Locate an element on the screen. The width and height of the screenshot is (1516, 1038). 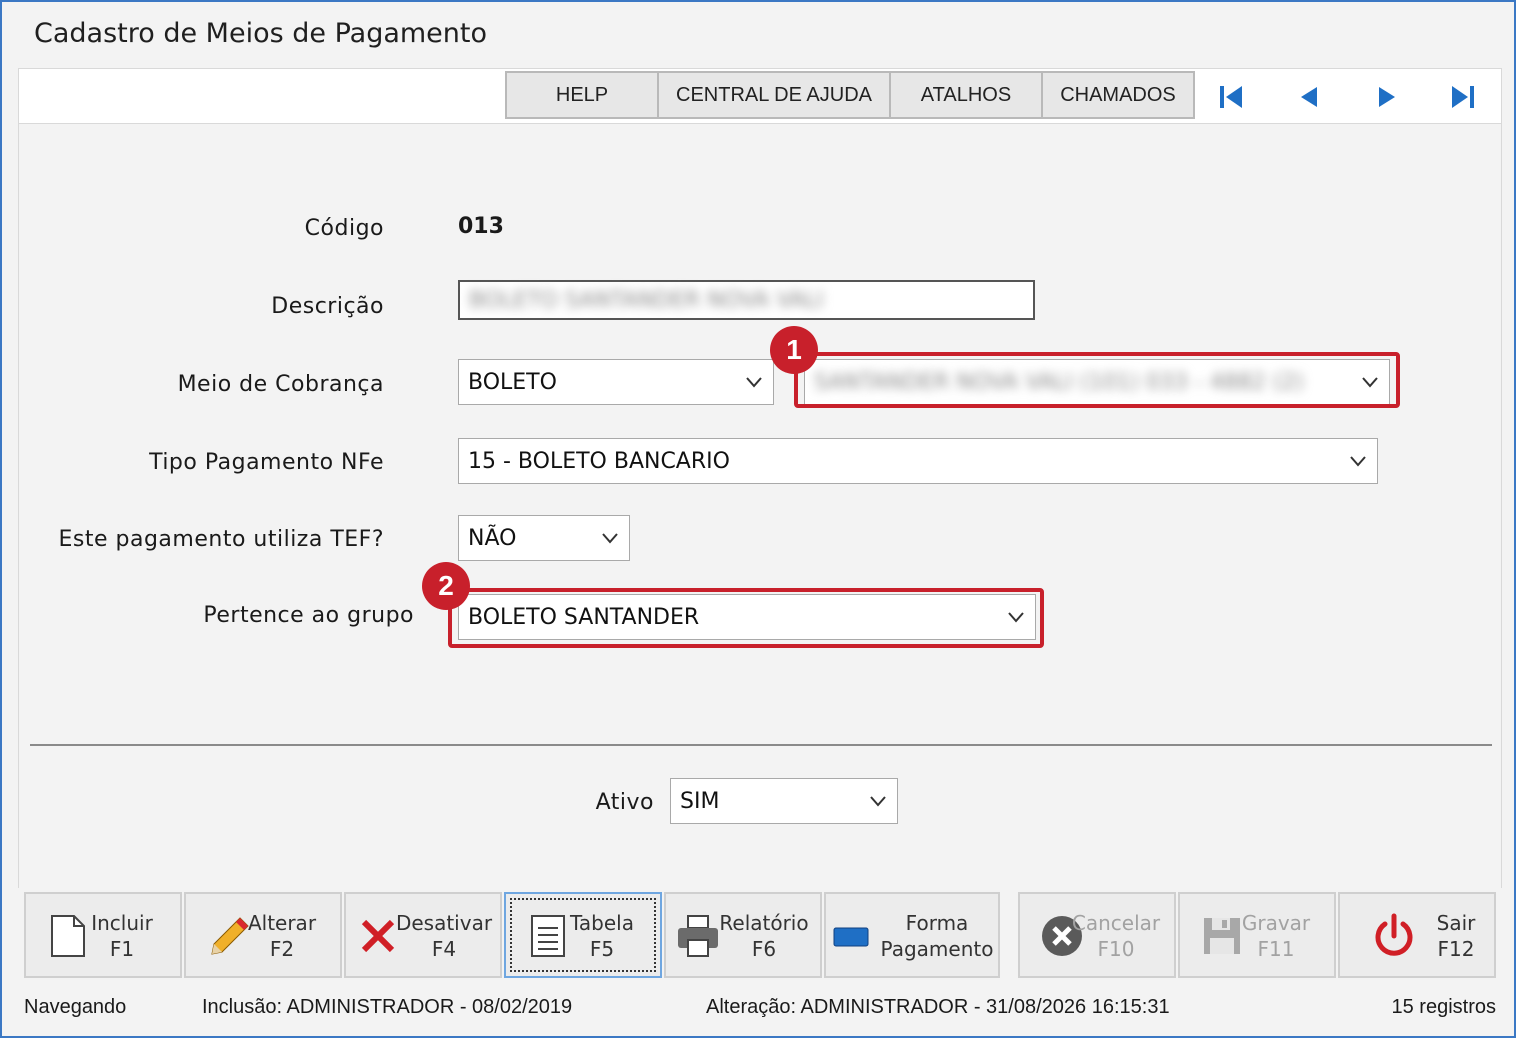
annotation-badge-2: 2 is located at coordinates (446, 586).